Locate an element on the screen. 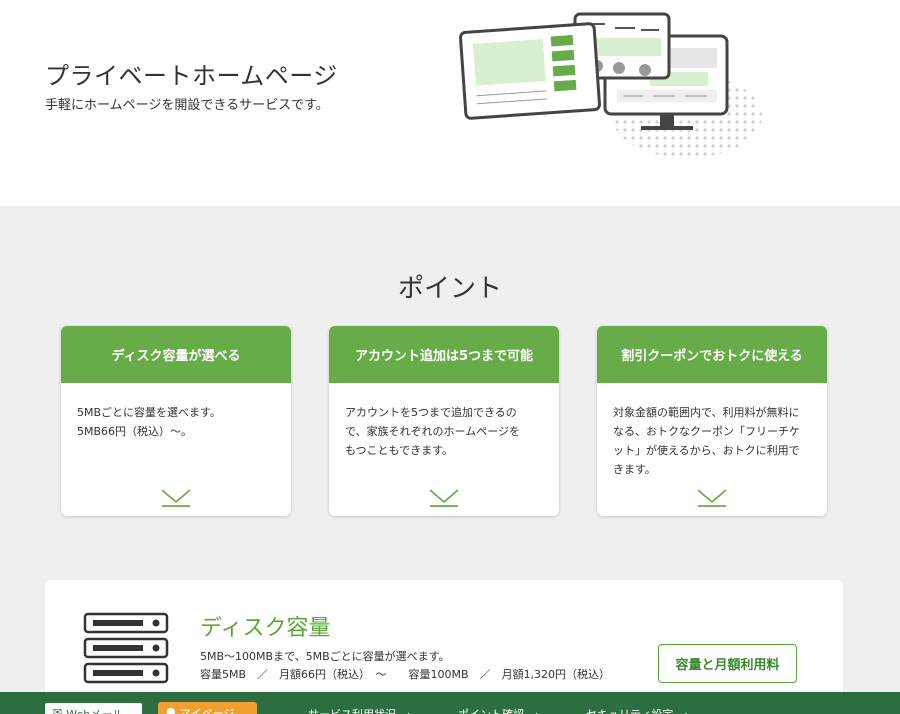 This screenshot has height=714, width=900. page-subtitle: 手軽にホームページを開設できるサービスです。 is located at coordinates (187, 105).